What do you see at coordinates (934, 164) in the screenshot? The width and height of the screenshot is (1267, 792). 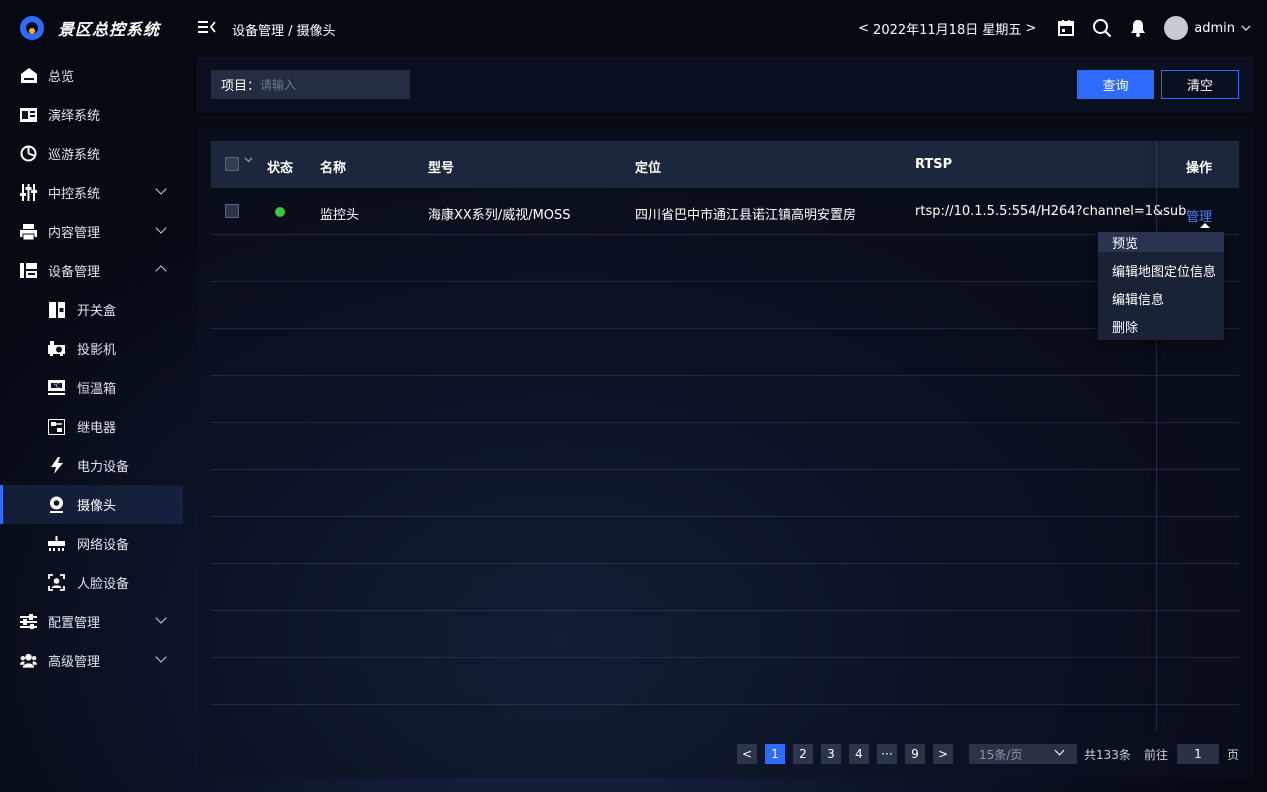 I see `column-header-rtsp: RTSP` at bounding box center [934, 164].